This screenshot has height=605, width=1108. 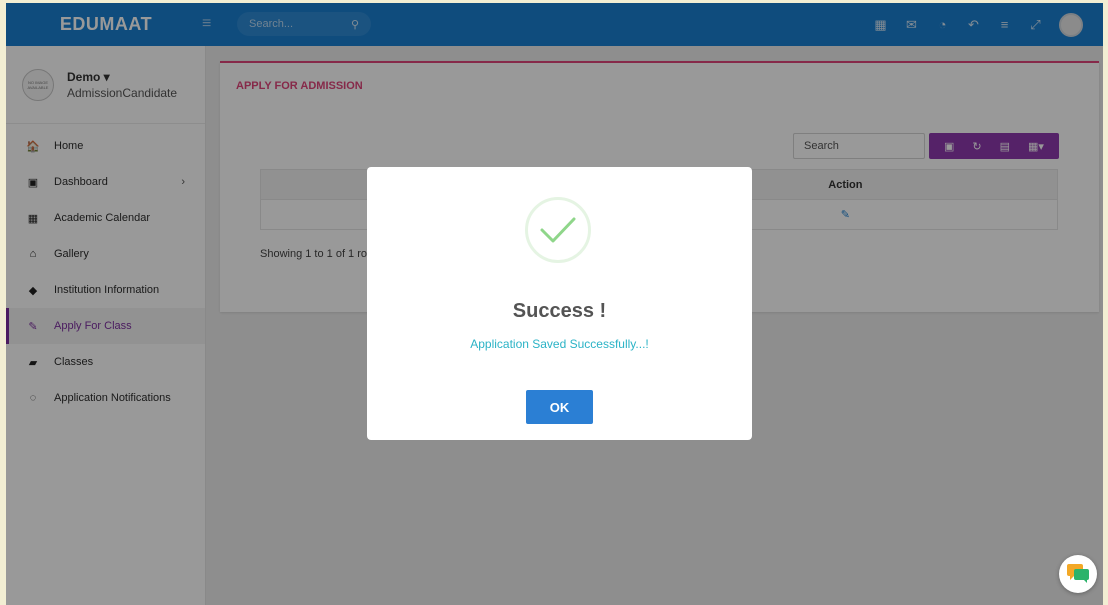 What do you see at coordinates (1078, 574) in the screenshot?
I see `chat-support-icon` at bounding box center [1078, 574].